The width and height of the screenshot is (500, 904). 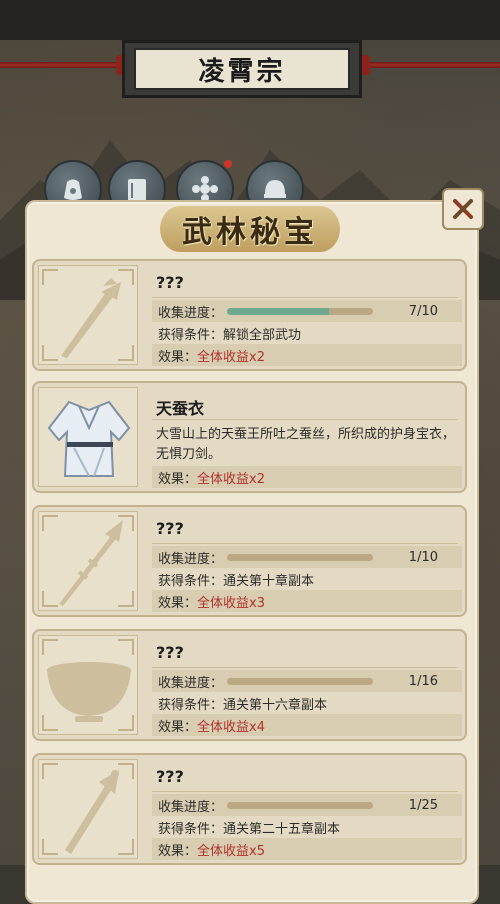 What do you see at coordinates (250, 232) in the screenshot?
I see `panel-title: 武林秘宝` at bounding box center [250, 232].